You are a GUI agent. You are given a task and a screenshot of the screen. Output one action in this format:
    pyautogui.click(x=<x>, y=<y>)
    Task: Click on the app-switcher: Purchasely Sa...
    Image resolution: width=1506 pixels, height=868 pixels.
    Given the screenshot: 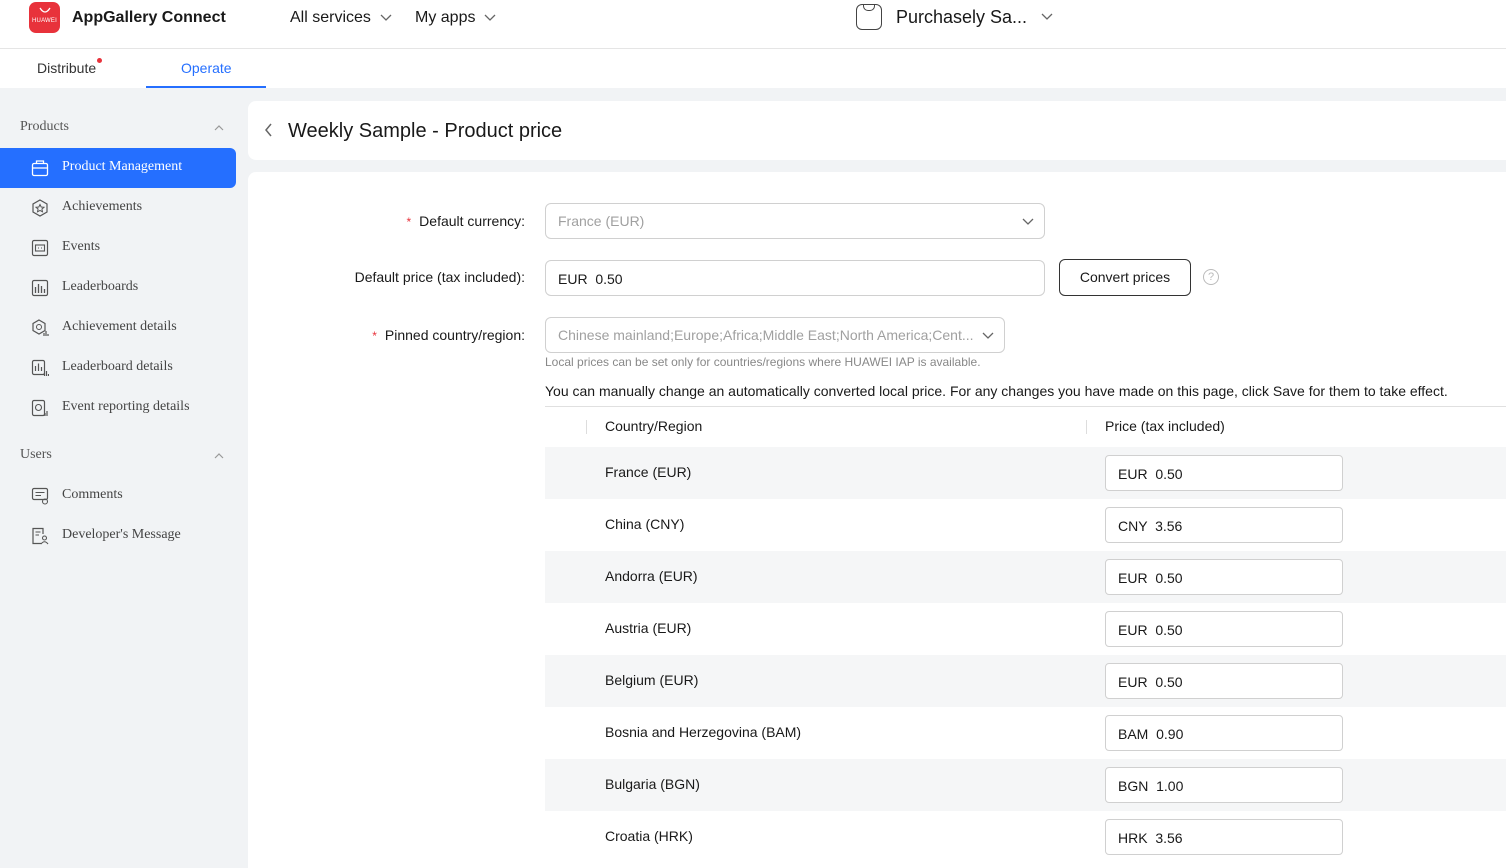 What is the action you would take?
    pyautogui.click(x=954, y=17)
    